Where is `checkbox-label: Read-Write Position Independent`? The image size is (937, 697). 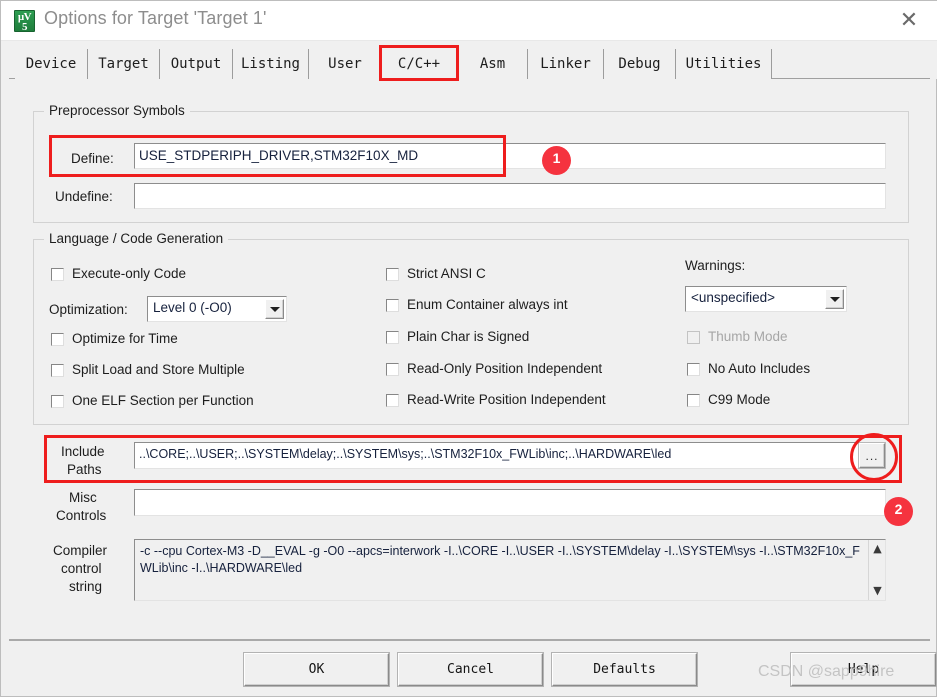 checkbox-label: Read-Write Position Independent is located at coordinates (506, 399).